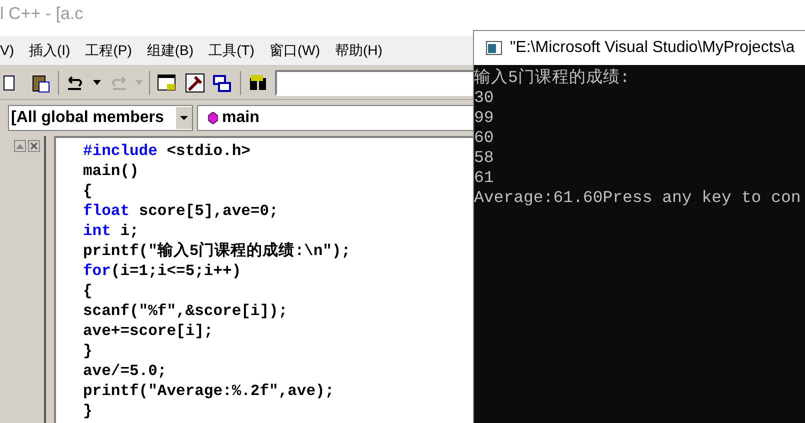 This screenshot has height=423, width=805. I want to click on code-line: printf("Average:%.2f",ave);, so click(208, 391).